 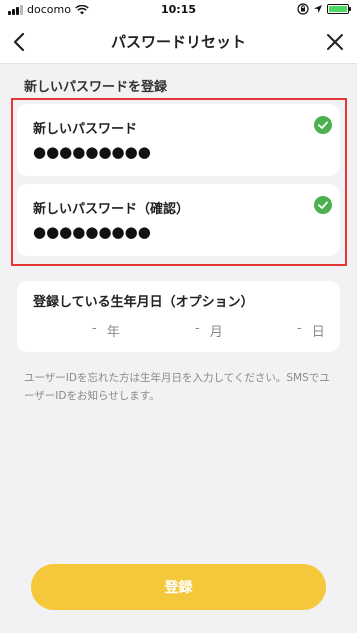 What do you see at coordinates (335, 42) in the screenshot?
I see `close-icon` at bounding box center [335, 42].